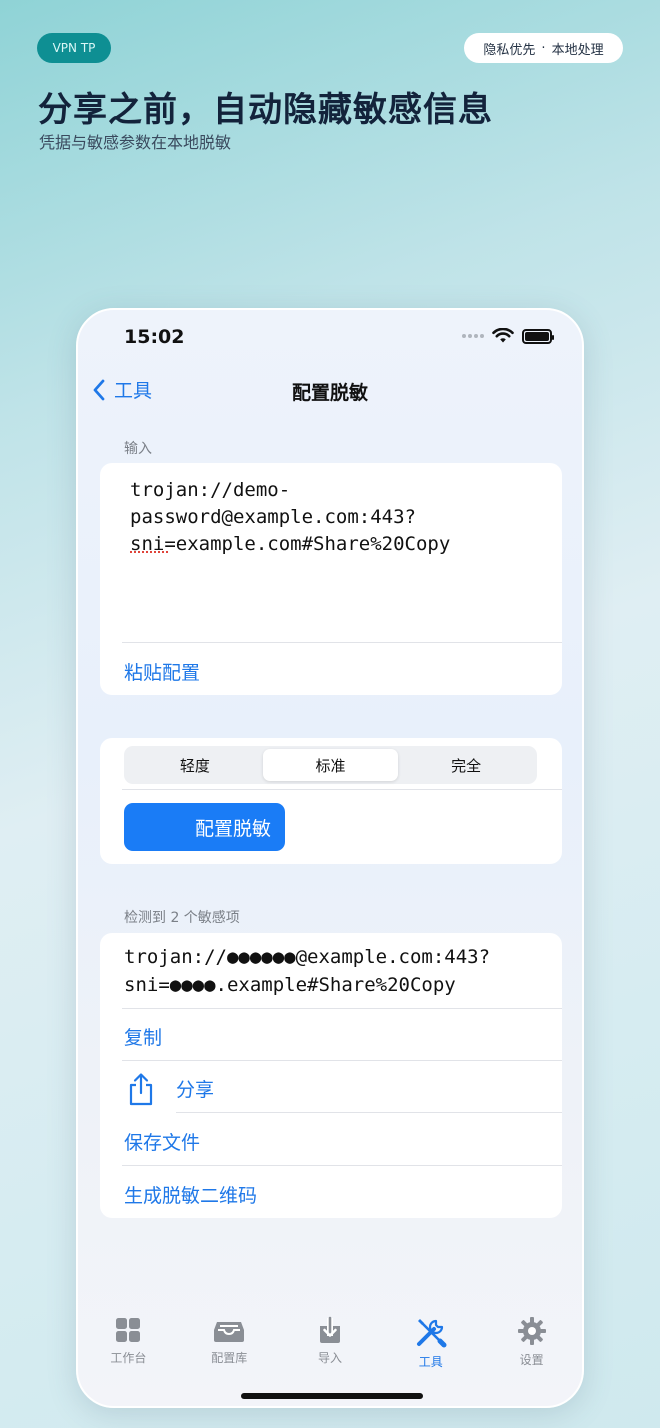 The width and height of the screenshot is (660, 1428). What do you see at coordinates (538, 336) in the screenshot?
I see `battery-icon` at bounding box center [538, 336].